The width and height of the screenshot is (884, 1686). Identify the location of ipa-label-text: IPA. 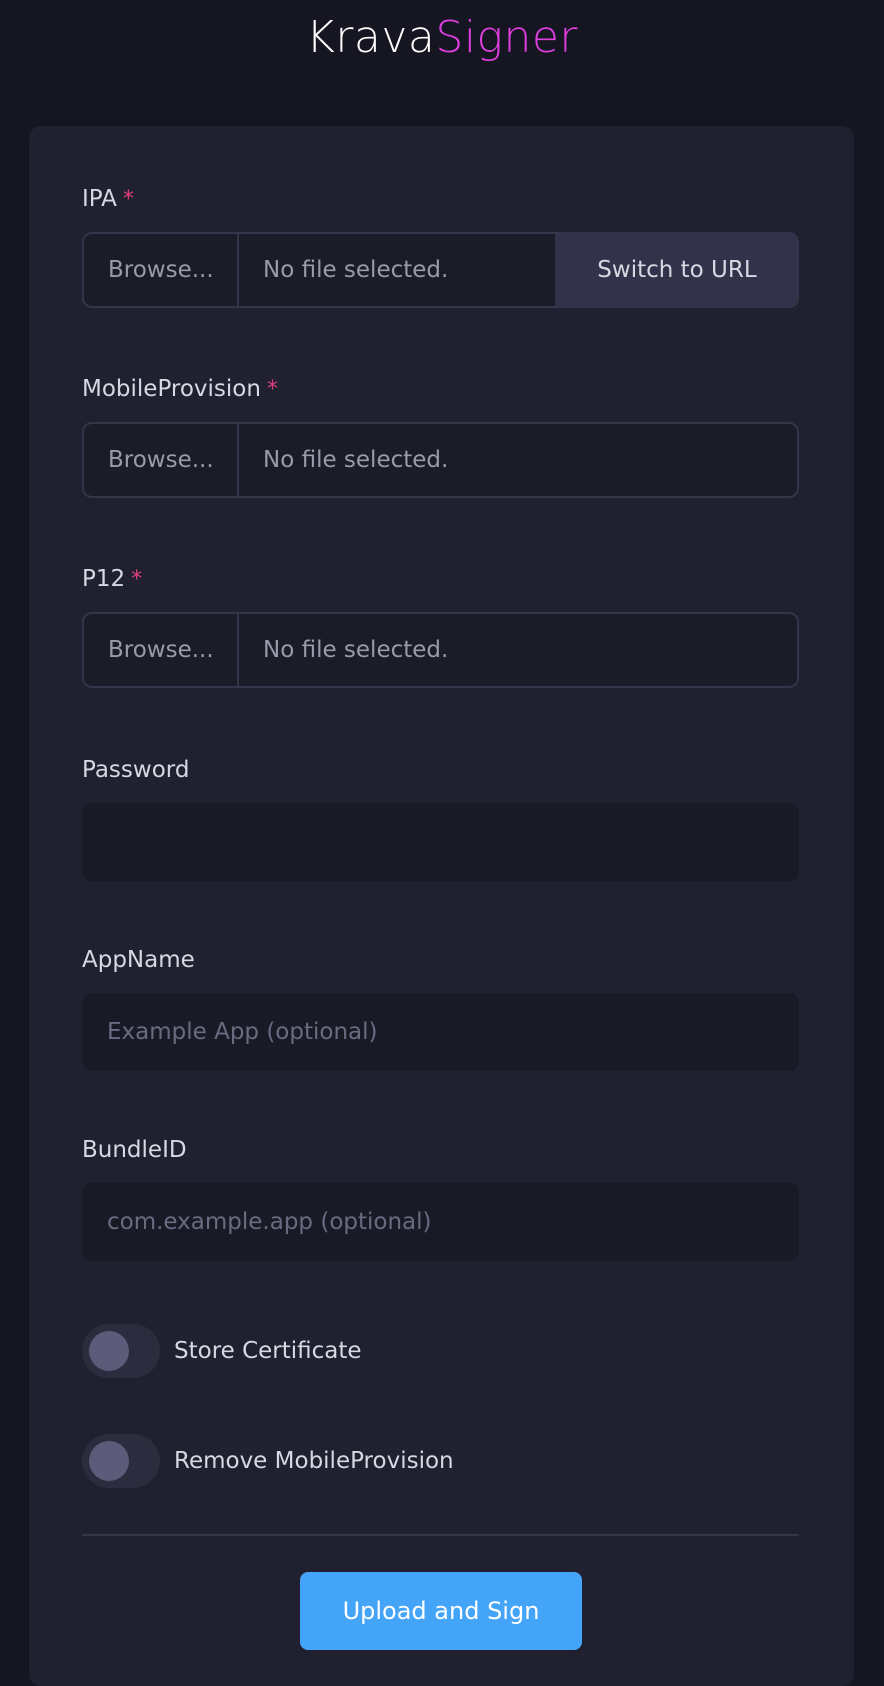
(99, 199).